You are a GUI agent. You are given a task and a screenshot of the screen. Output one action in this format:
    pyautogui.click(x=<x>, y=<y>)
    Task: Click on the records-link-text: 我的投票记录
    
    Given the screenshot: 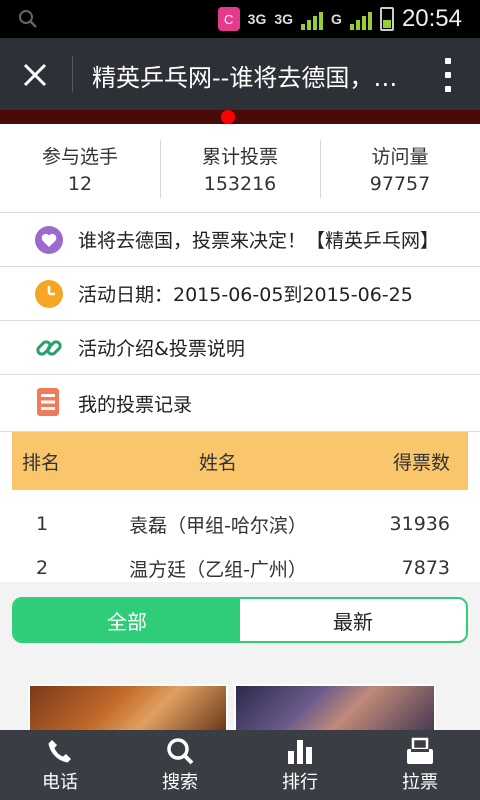 What is the action you would take?
    pyautogui.click(x=135, y=403)
    